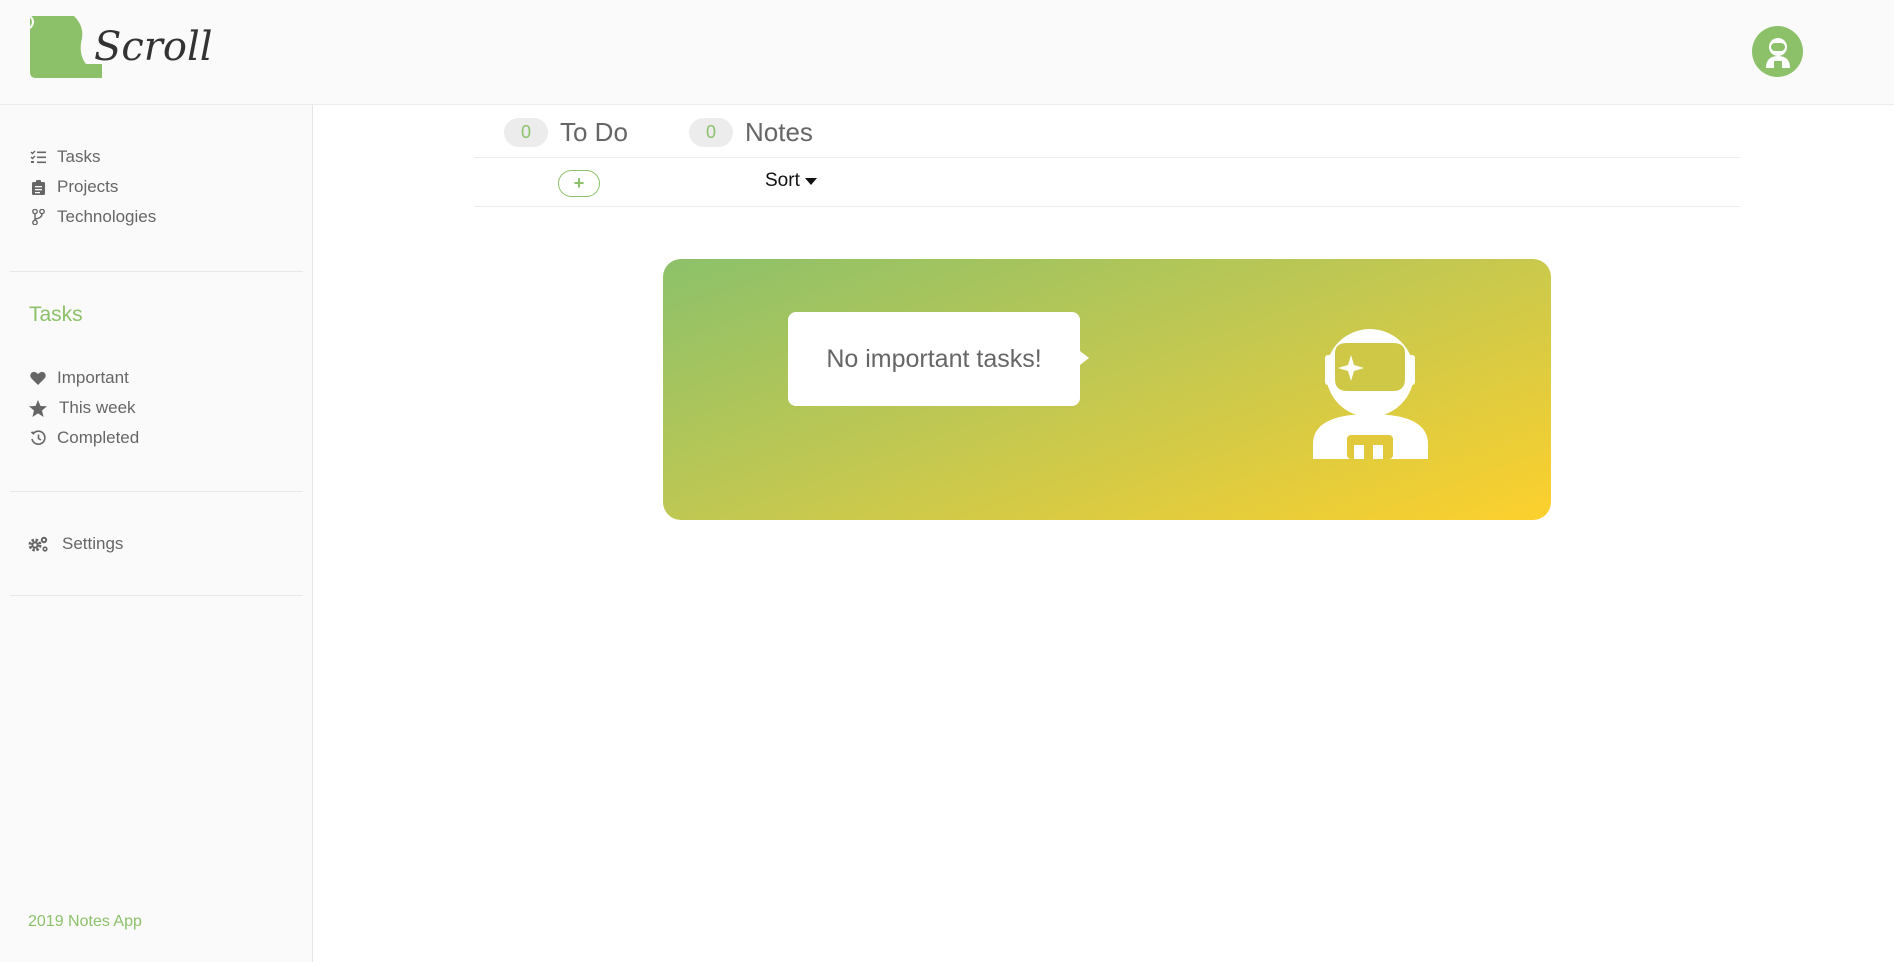 Image resolution: width=1894 pixels, height=962 pixels. Describe the element at coordinates (38, 187) in the screenshot. I see `clipboard-icon` at that location.